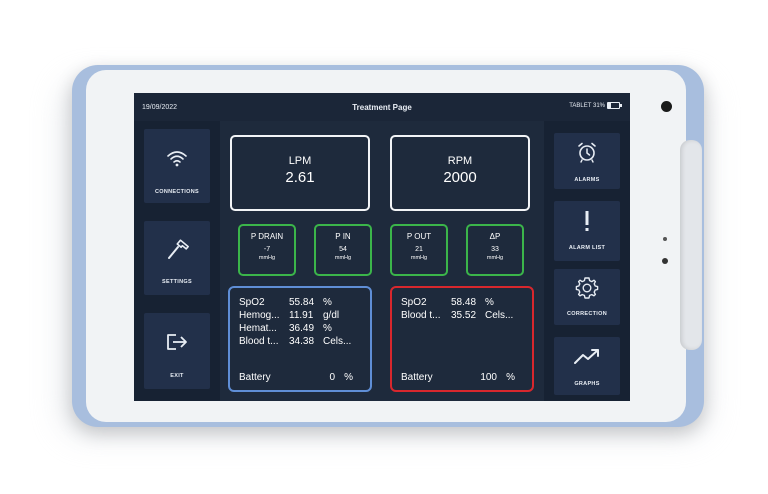 This screenshot has width=768, height=494. Describe the element at coordinates (587, 180) in the screenshot. I see `alarms-label: ALARMS` at that location.